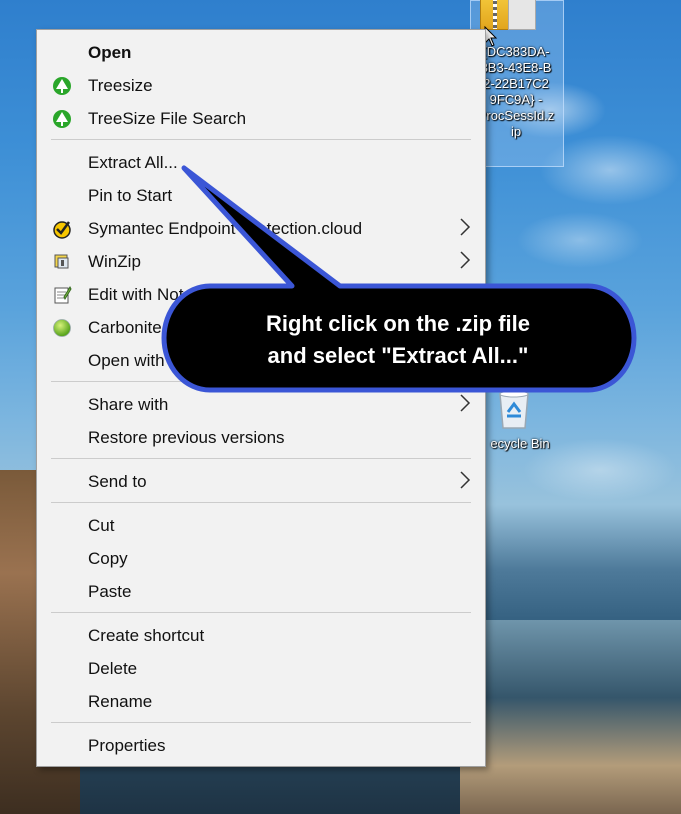 Image resolution: width=681 pixels, height=814 pixels. Describe the element at coordinates (261, 635) in the screenshot. I see `menu-item-create-shortcut: Create shortcut` at that location.